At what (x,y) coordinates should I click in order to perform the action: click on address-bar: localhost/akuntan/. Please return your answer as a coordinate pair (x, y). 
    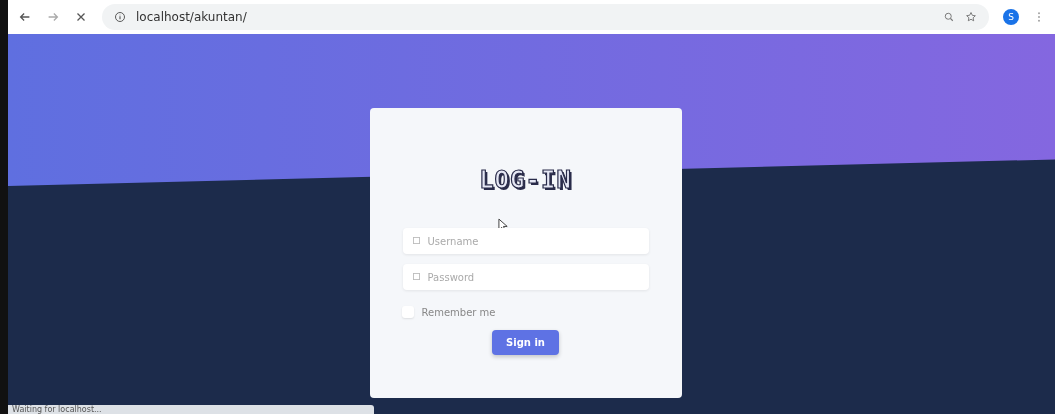
    Looking at the image, I should click on (545, 17).